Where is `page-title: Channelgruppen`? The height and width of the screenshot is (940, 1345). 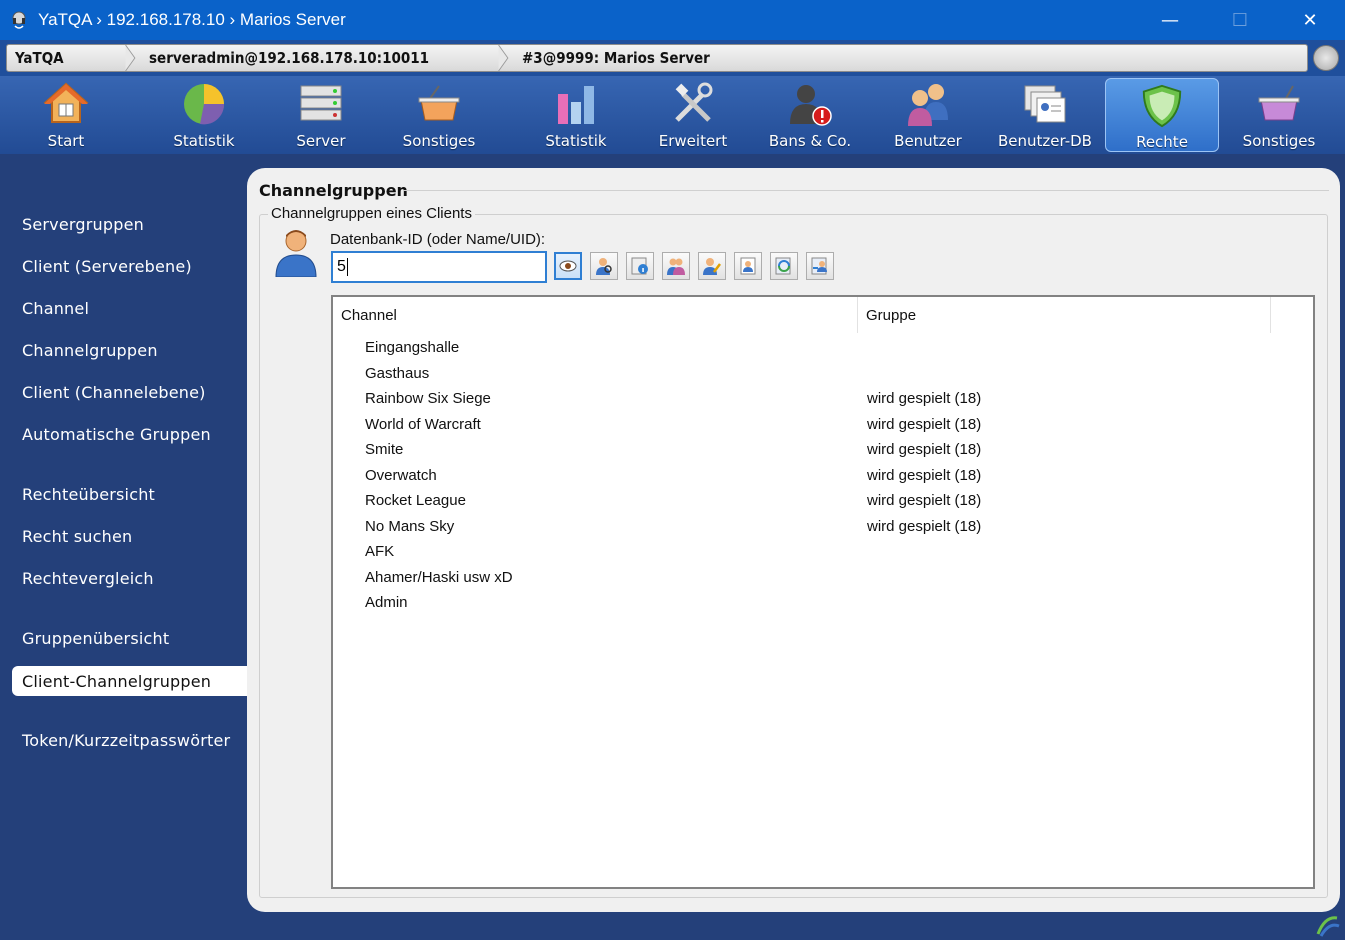 page-title: Channelgruppen is located at coordinates (333, 190).